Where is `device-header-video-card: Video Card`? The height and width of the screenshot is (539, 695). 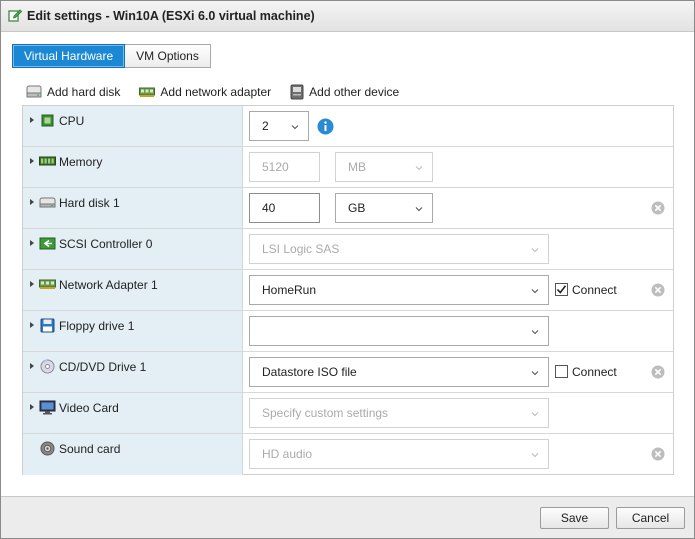
device-header-video-card: Video Card is located at coordinates (133, 413).